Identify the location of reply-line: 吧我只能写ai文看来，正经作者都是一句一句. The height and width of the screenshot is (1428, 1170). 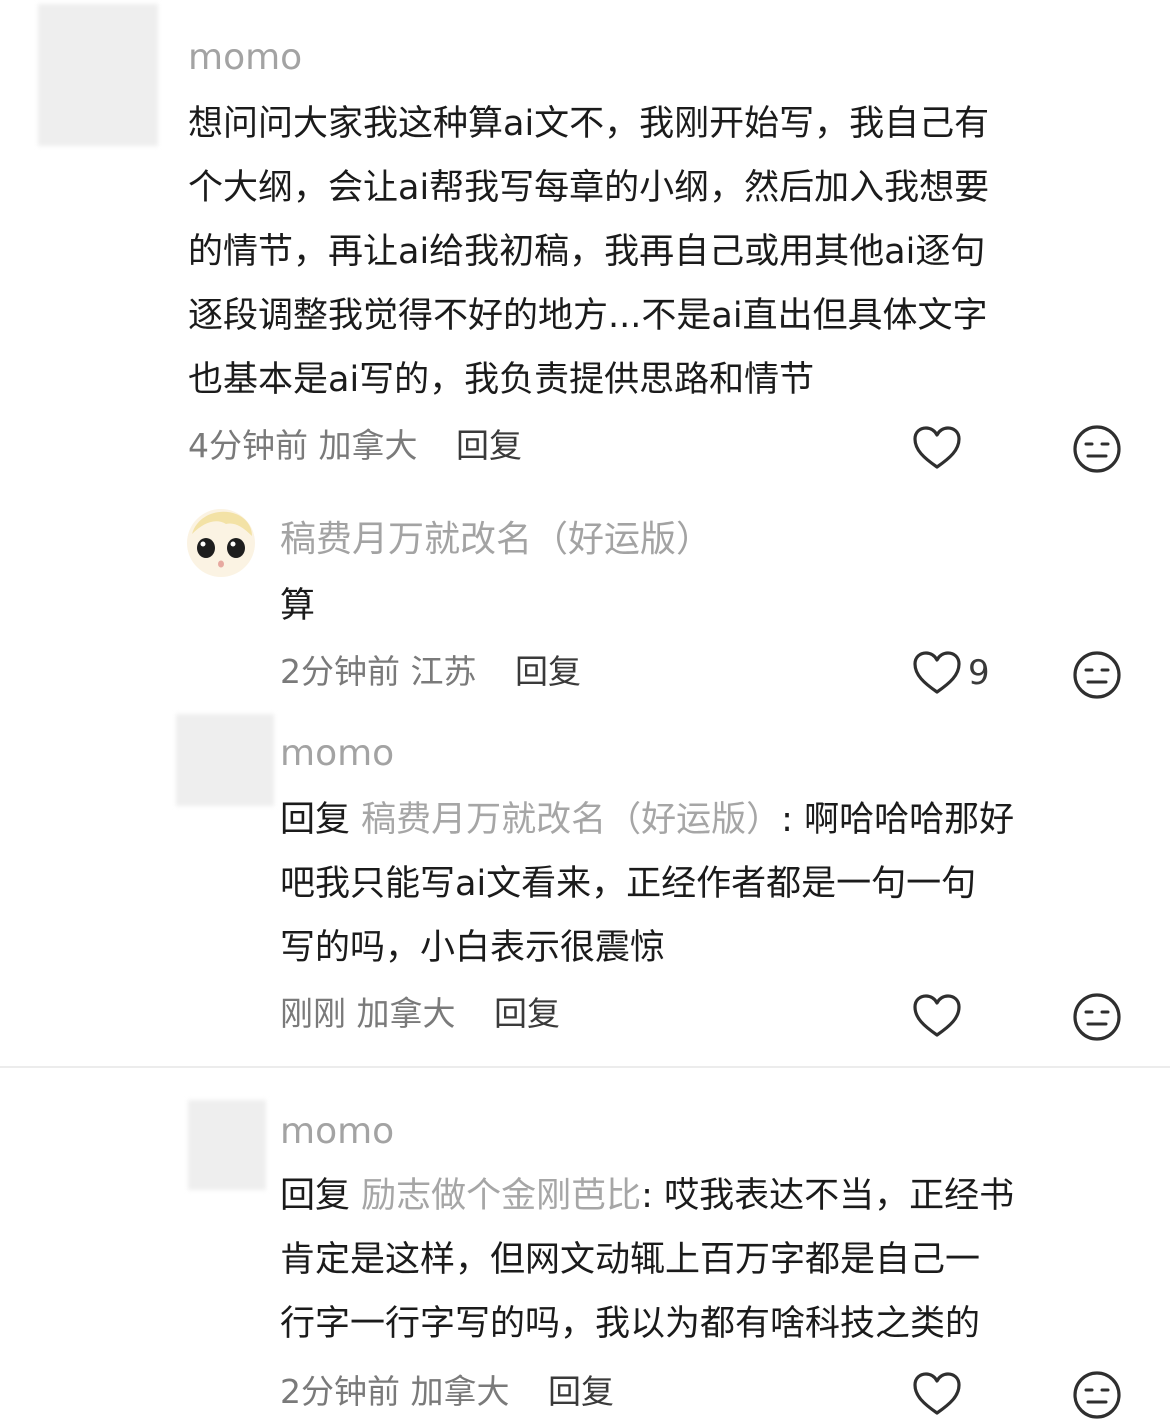
(628, 884).